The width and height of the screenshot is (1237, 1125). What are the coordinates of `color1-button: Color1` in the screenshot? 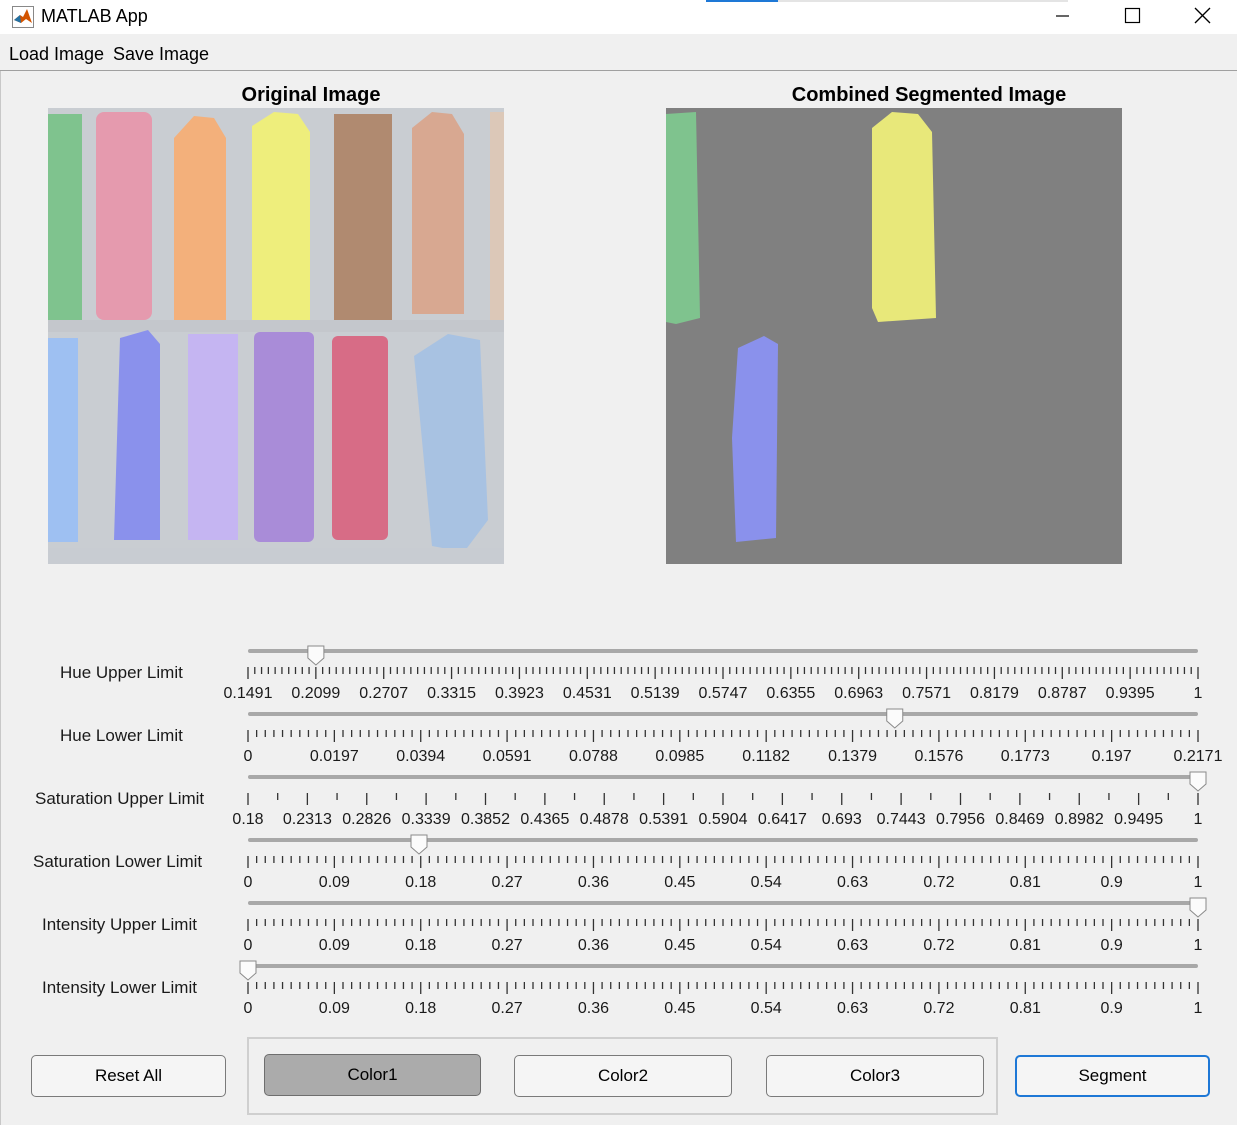 It's located at (372, 1075).